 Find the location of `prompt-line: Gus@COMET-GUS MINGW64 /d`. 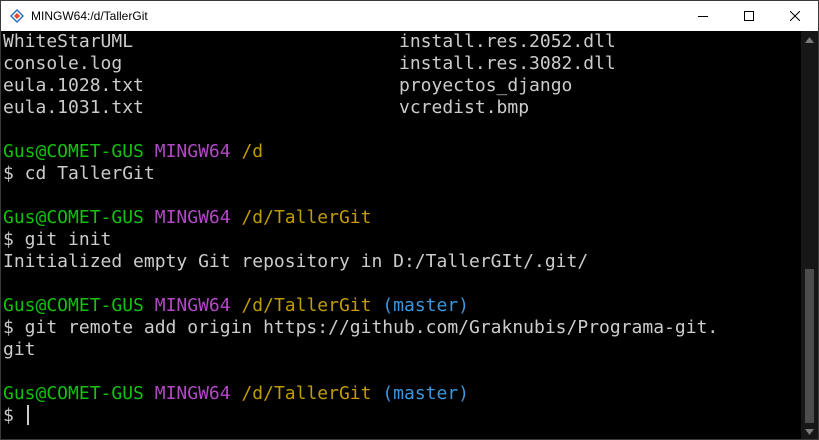

prompt-line: Gus@COMET-GUS MINGW64 /d is located at coordinates (403, 152).